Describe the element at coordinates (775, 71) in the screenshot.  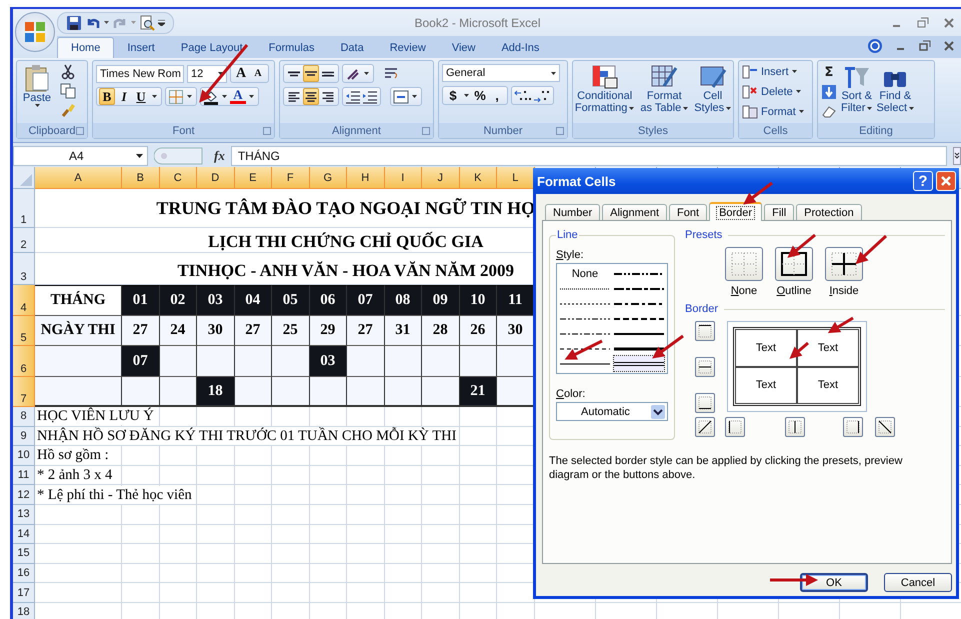
I see `insert-cells-button: Insert` at that location.